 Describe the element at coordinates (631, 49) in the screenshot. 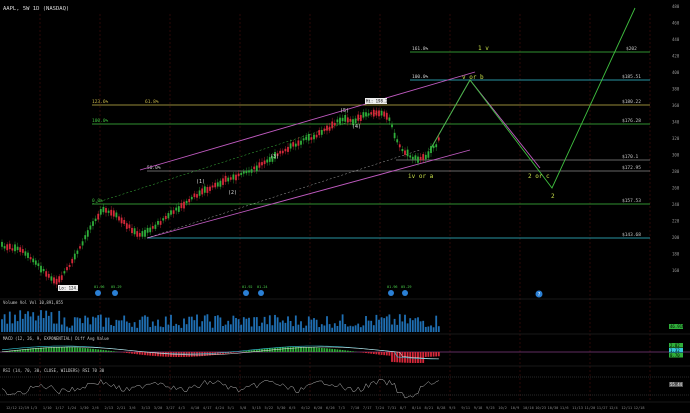

I see `fib-price-1: $202` at that location.